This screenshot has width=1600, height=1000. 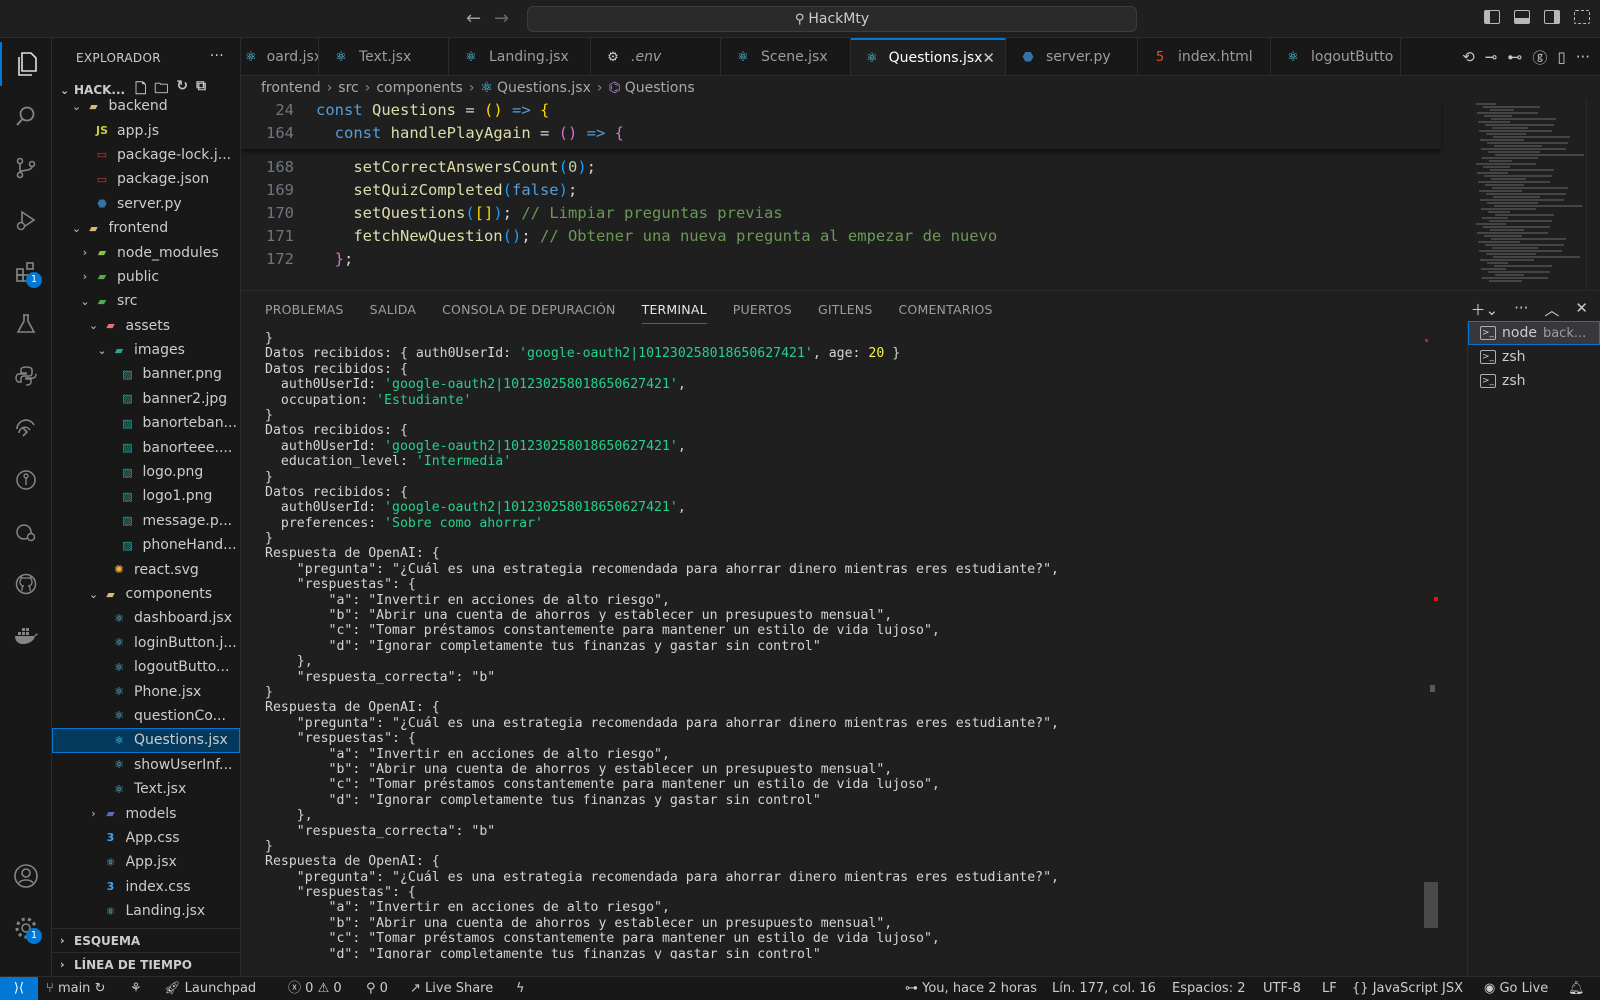 I want to click on blame-item: ⊶ You, hace 2 horas, so click(x=971, y=988).